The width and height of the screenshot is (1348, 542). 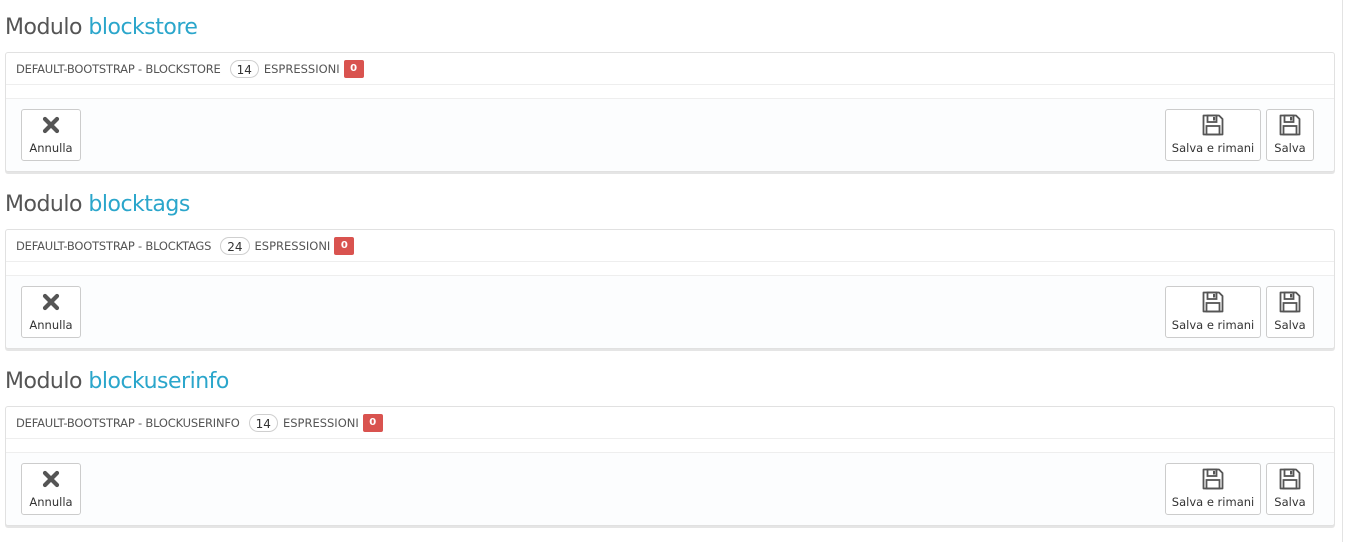 I want to click on theme-module-label: DEFAULT-BOOTSTRAP - BLOCKUSERINFO, so click(x=128, y=422).